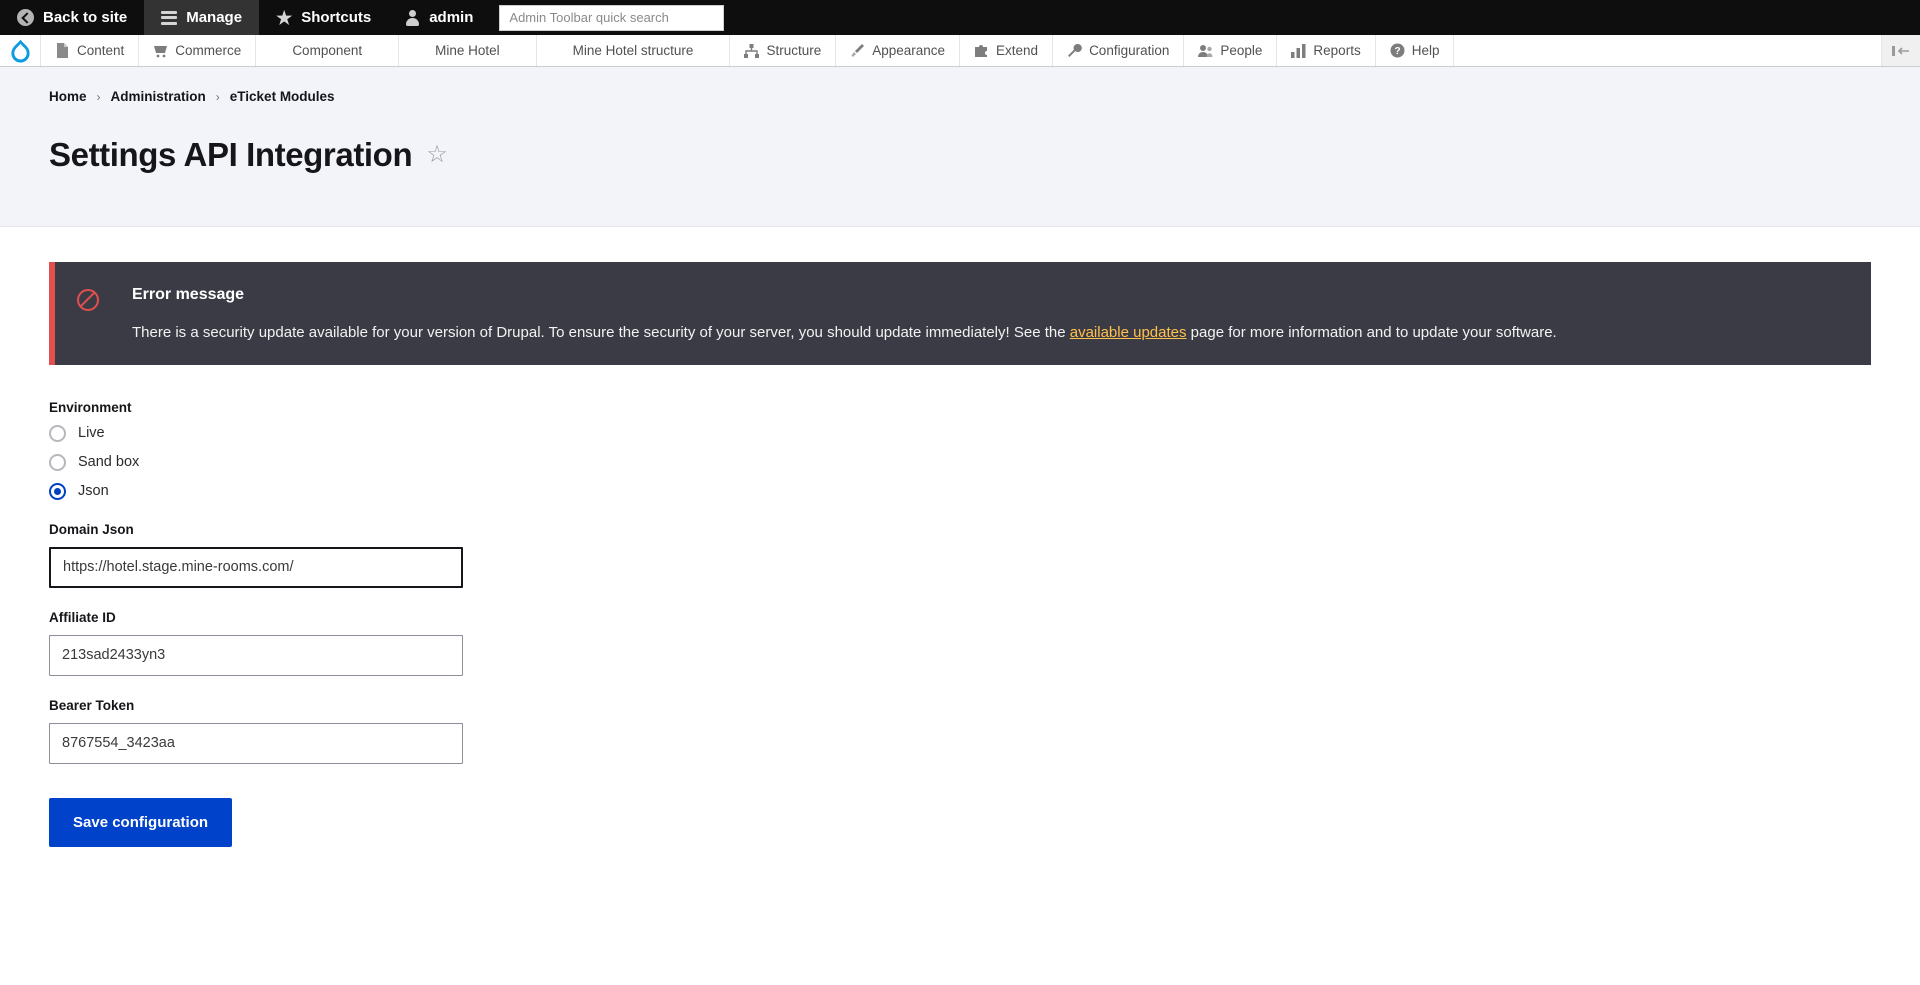  Describe the element at coordinates (1128, 332) in the screenshot. I see `available-updates-link: available updates` at that location.